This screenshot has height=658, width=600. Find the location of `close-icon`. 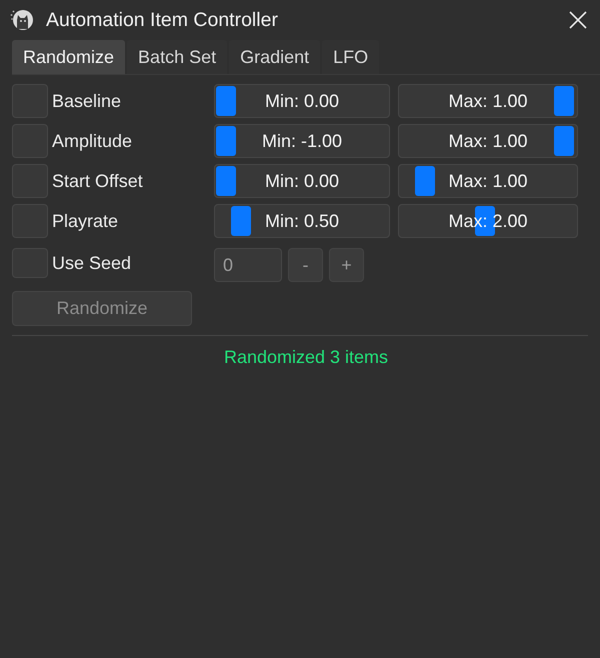

close-icon is located at coordinates (578, 20).